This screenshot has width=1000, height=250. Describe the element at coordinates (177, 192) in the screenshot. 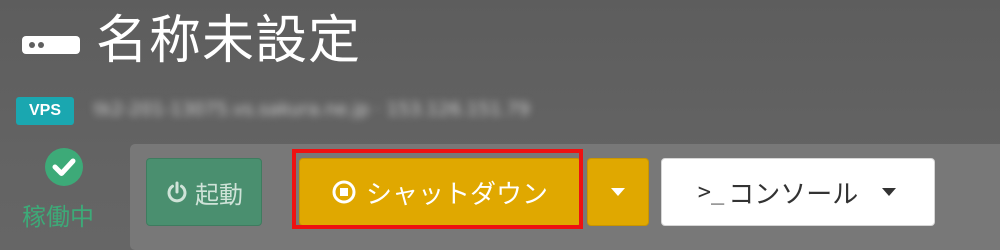

I see `power-icon` at that location.